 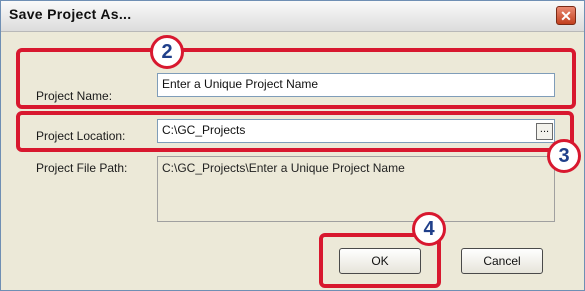 I want to click on step-4-callout: 4, so click(x=429, y=229).